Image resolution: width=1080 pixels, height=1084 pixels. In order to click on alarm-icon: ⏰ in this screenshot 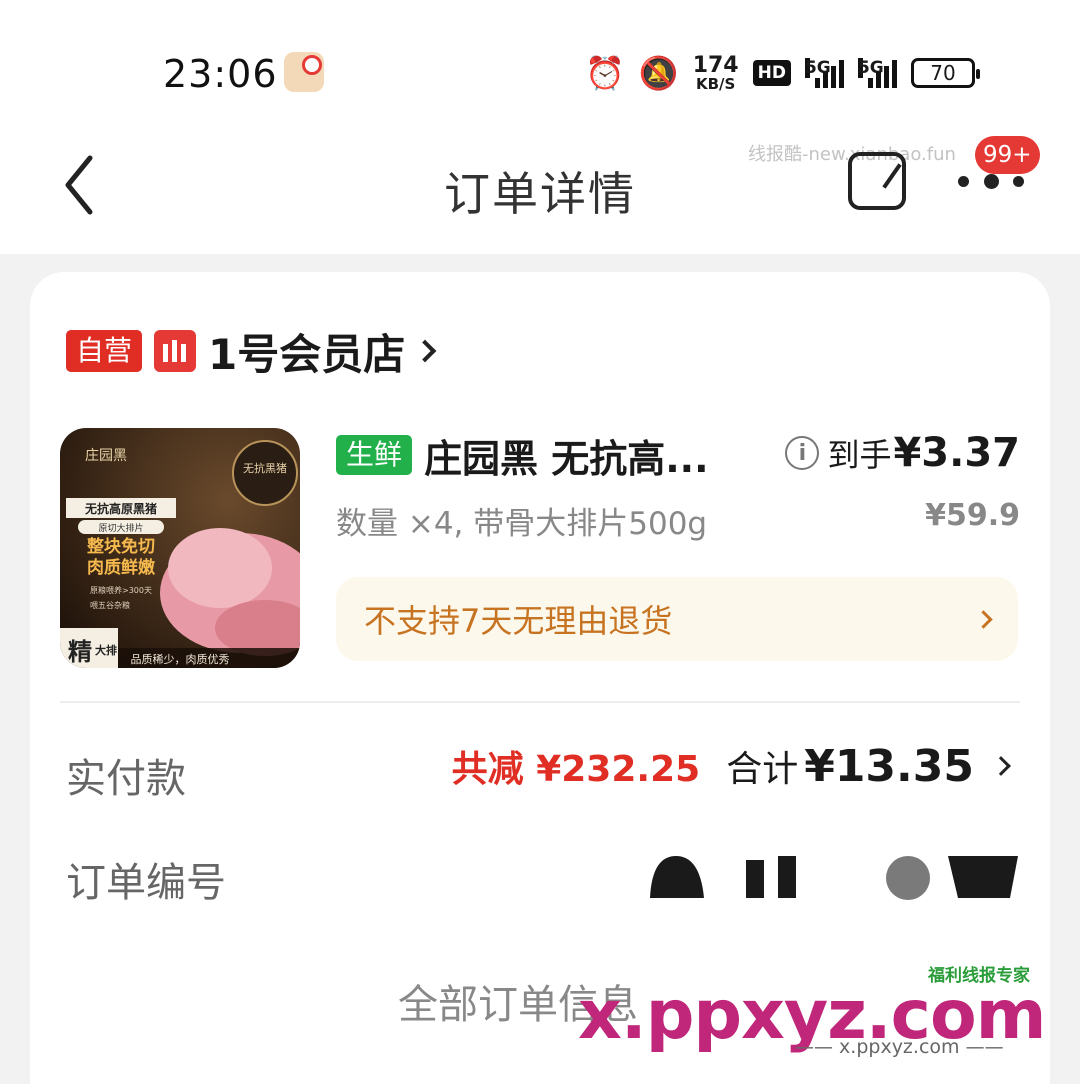, I will do `click(605, 73)`.